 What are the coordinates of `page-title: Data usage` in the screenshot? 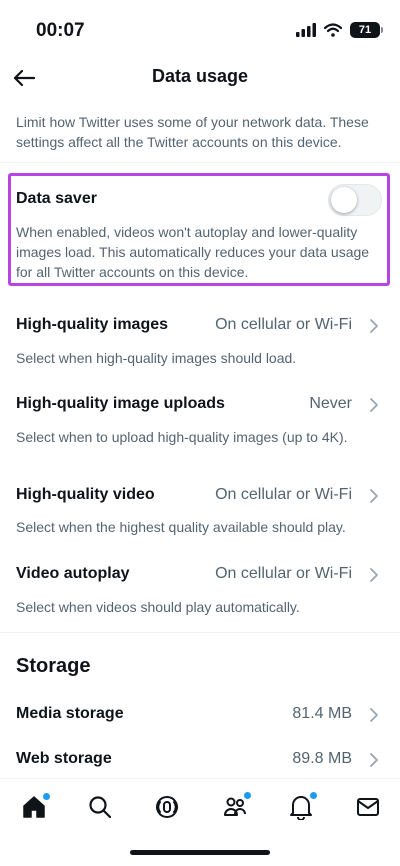 It's located at (200, 76).